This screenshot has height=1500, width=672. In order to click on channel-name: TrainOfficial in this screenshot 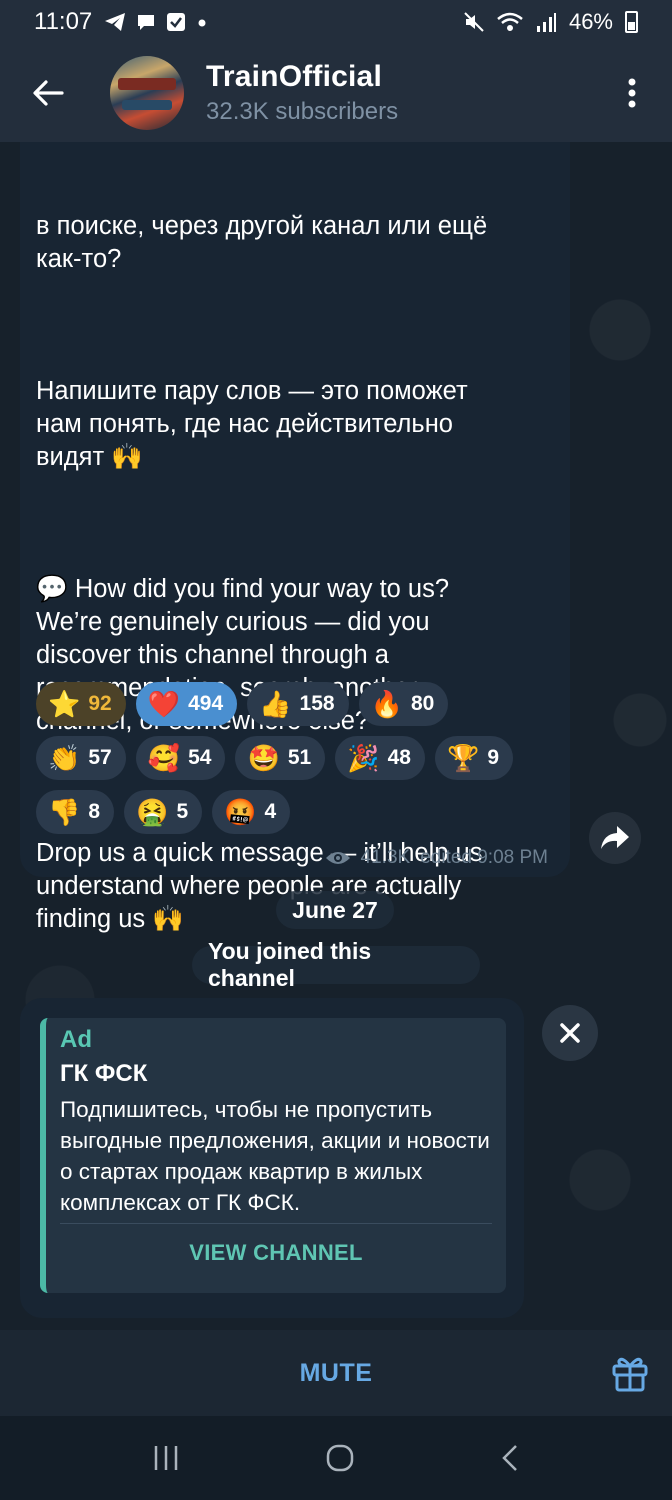, I will do `click(294, 76)`.